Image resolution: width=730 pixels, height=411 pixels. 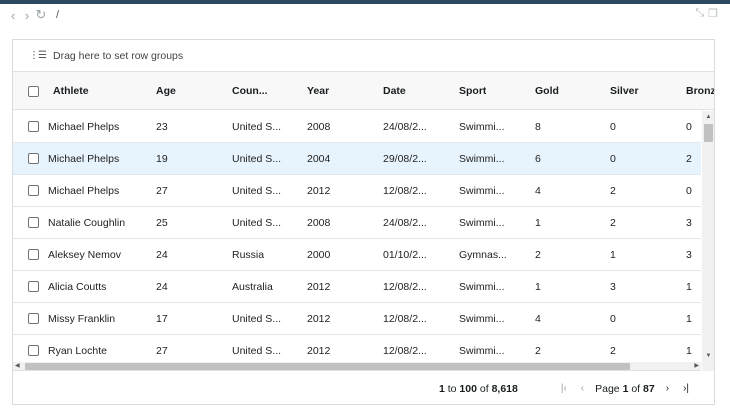 What do you see at coordinates (472, 91) in the screenshot?
I see `header-sport: Sport` at bounding box center [472, 91].